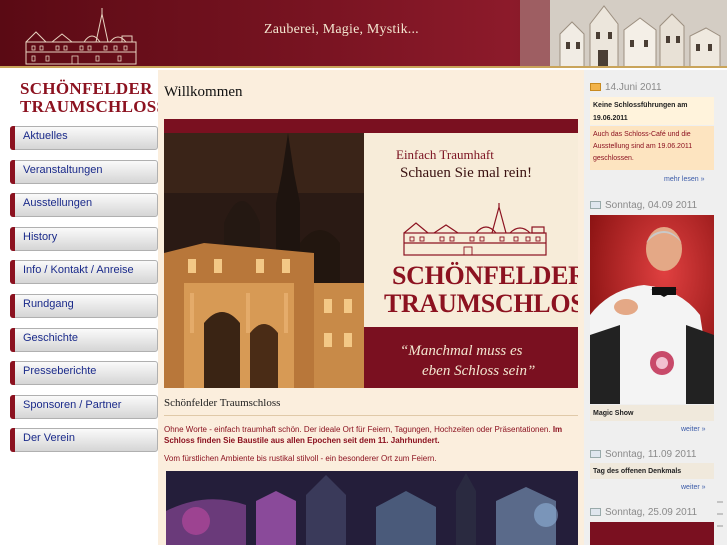 This screenshot has height=545, width=727. What do you see at coordinates (84, 339) in the screenshot?
I see `nav-item-geschichte: Geschichte` at bounding box center [84, 339].